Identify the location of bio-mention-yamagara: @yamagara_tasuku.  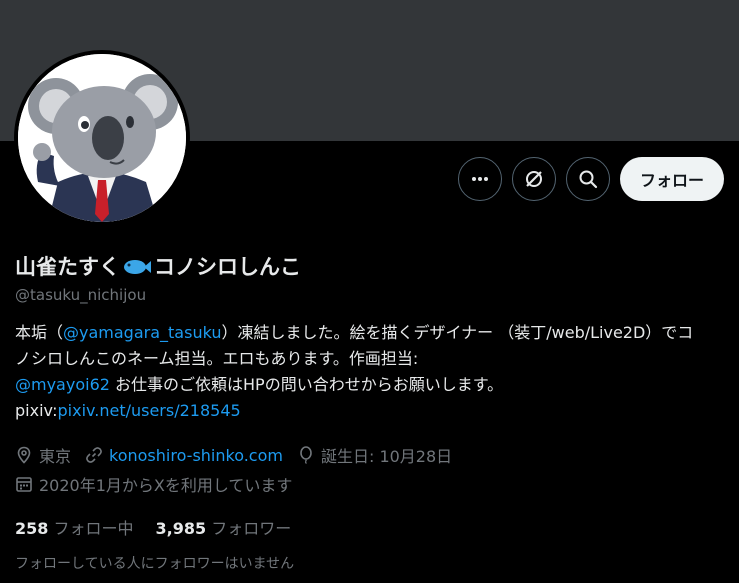
(142, 332).